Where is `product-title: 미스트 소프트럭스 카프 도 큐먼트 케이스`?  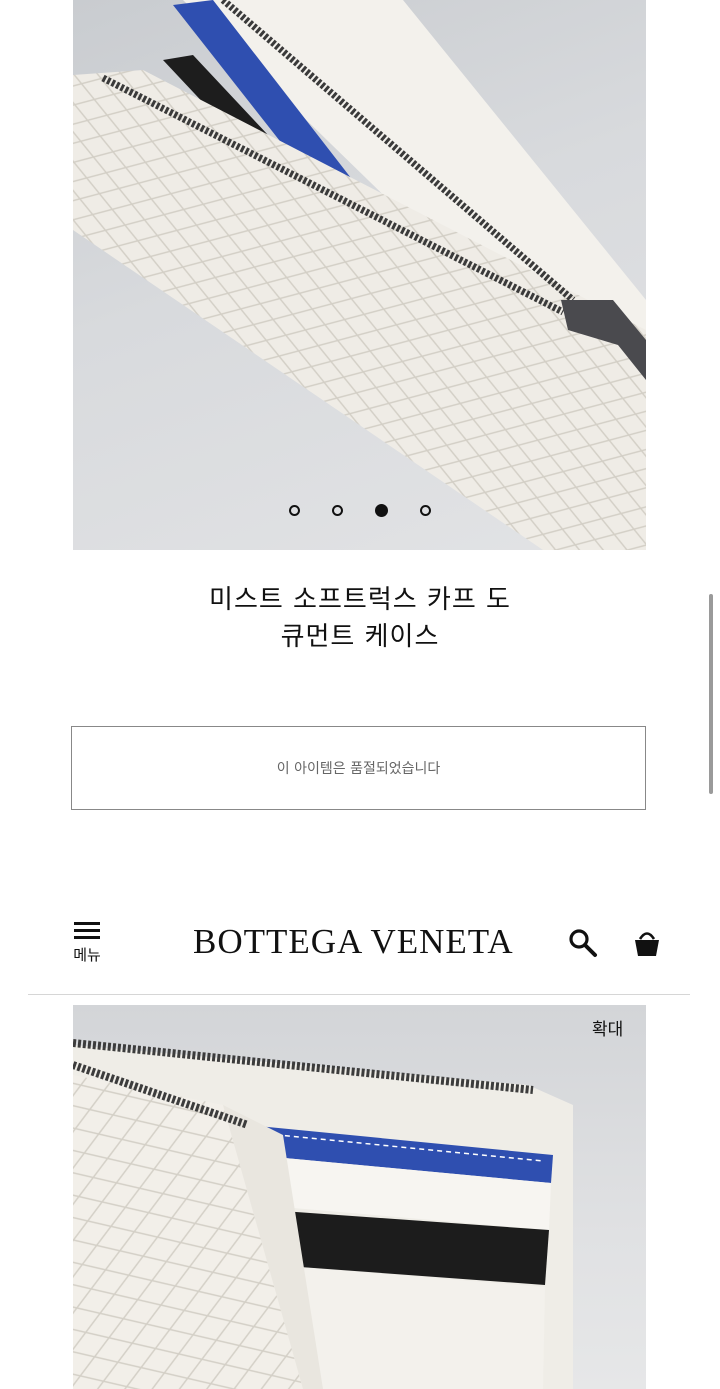 product-title: 미스트 소프트럭스 카프 도 큐먼트 케이스 is located at coordinates (360, 619).